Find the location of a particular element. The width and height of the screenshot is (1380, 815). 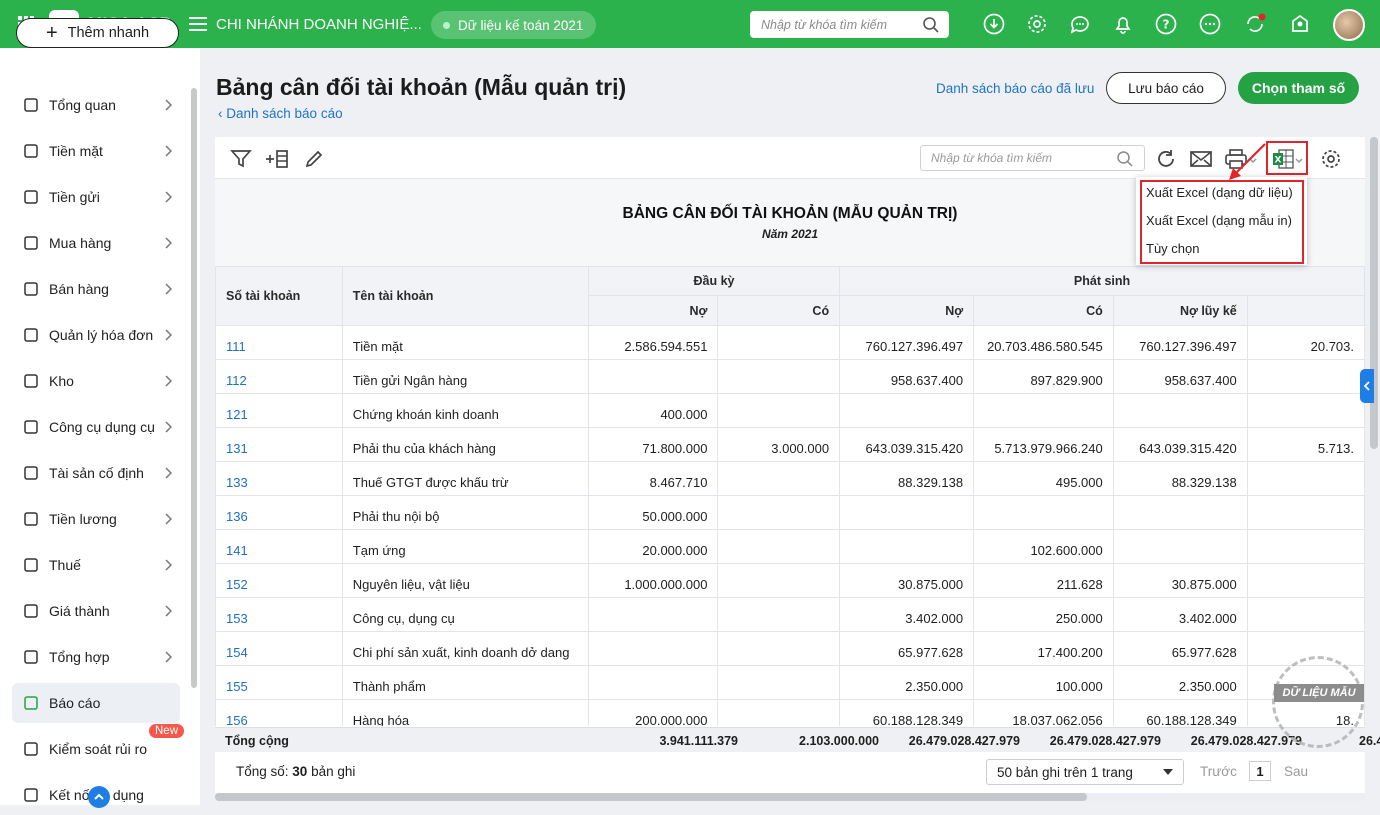

bell-icon is located at coordinates (1123, 24).